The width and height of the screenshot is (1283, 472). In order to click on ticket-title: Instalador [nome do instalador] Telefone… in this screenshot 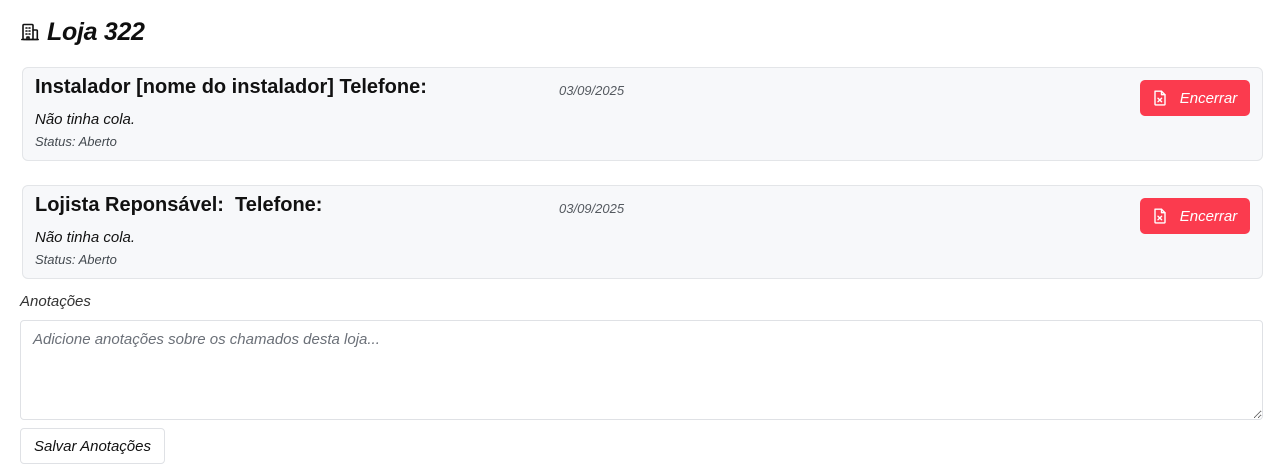, I will do `click(231, 87)`.